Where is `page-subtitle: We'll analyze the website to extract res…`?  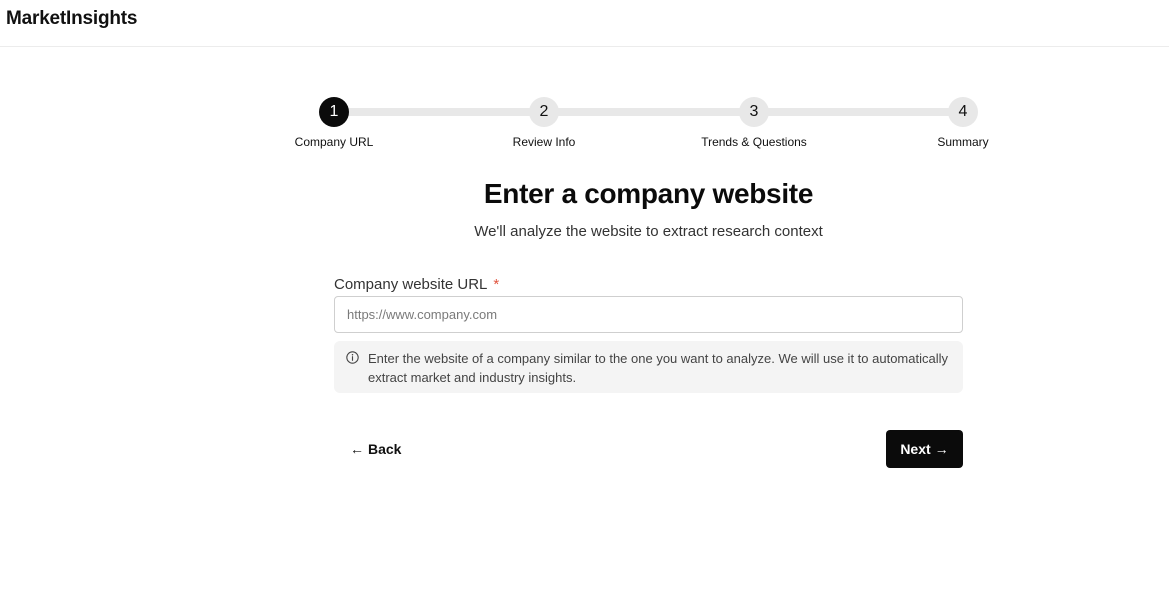
page-subtitle: We'll analyze the website to extract res… is located at coordinates (648, 231).